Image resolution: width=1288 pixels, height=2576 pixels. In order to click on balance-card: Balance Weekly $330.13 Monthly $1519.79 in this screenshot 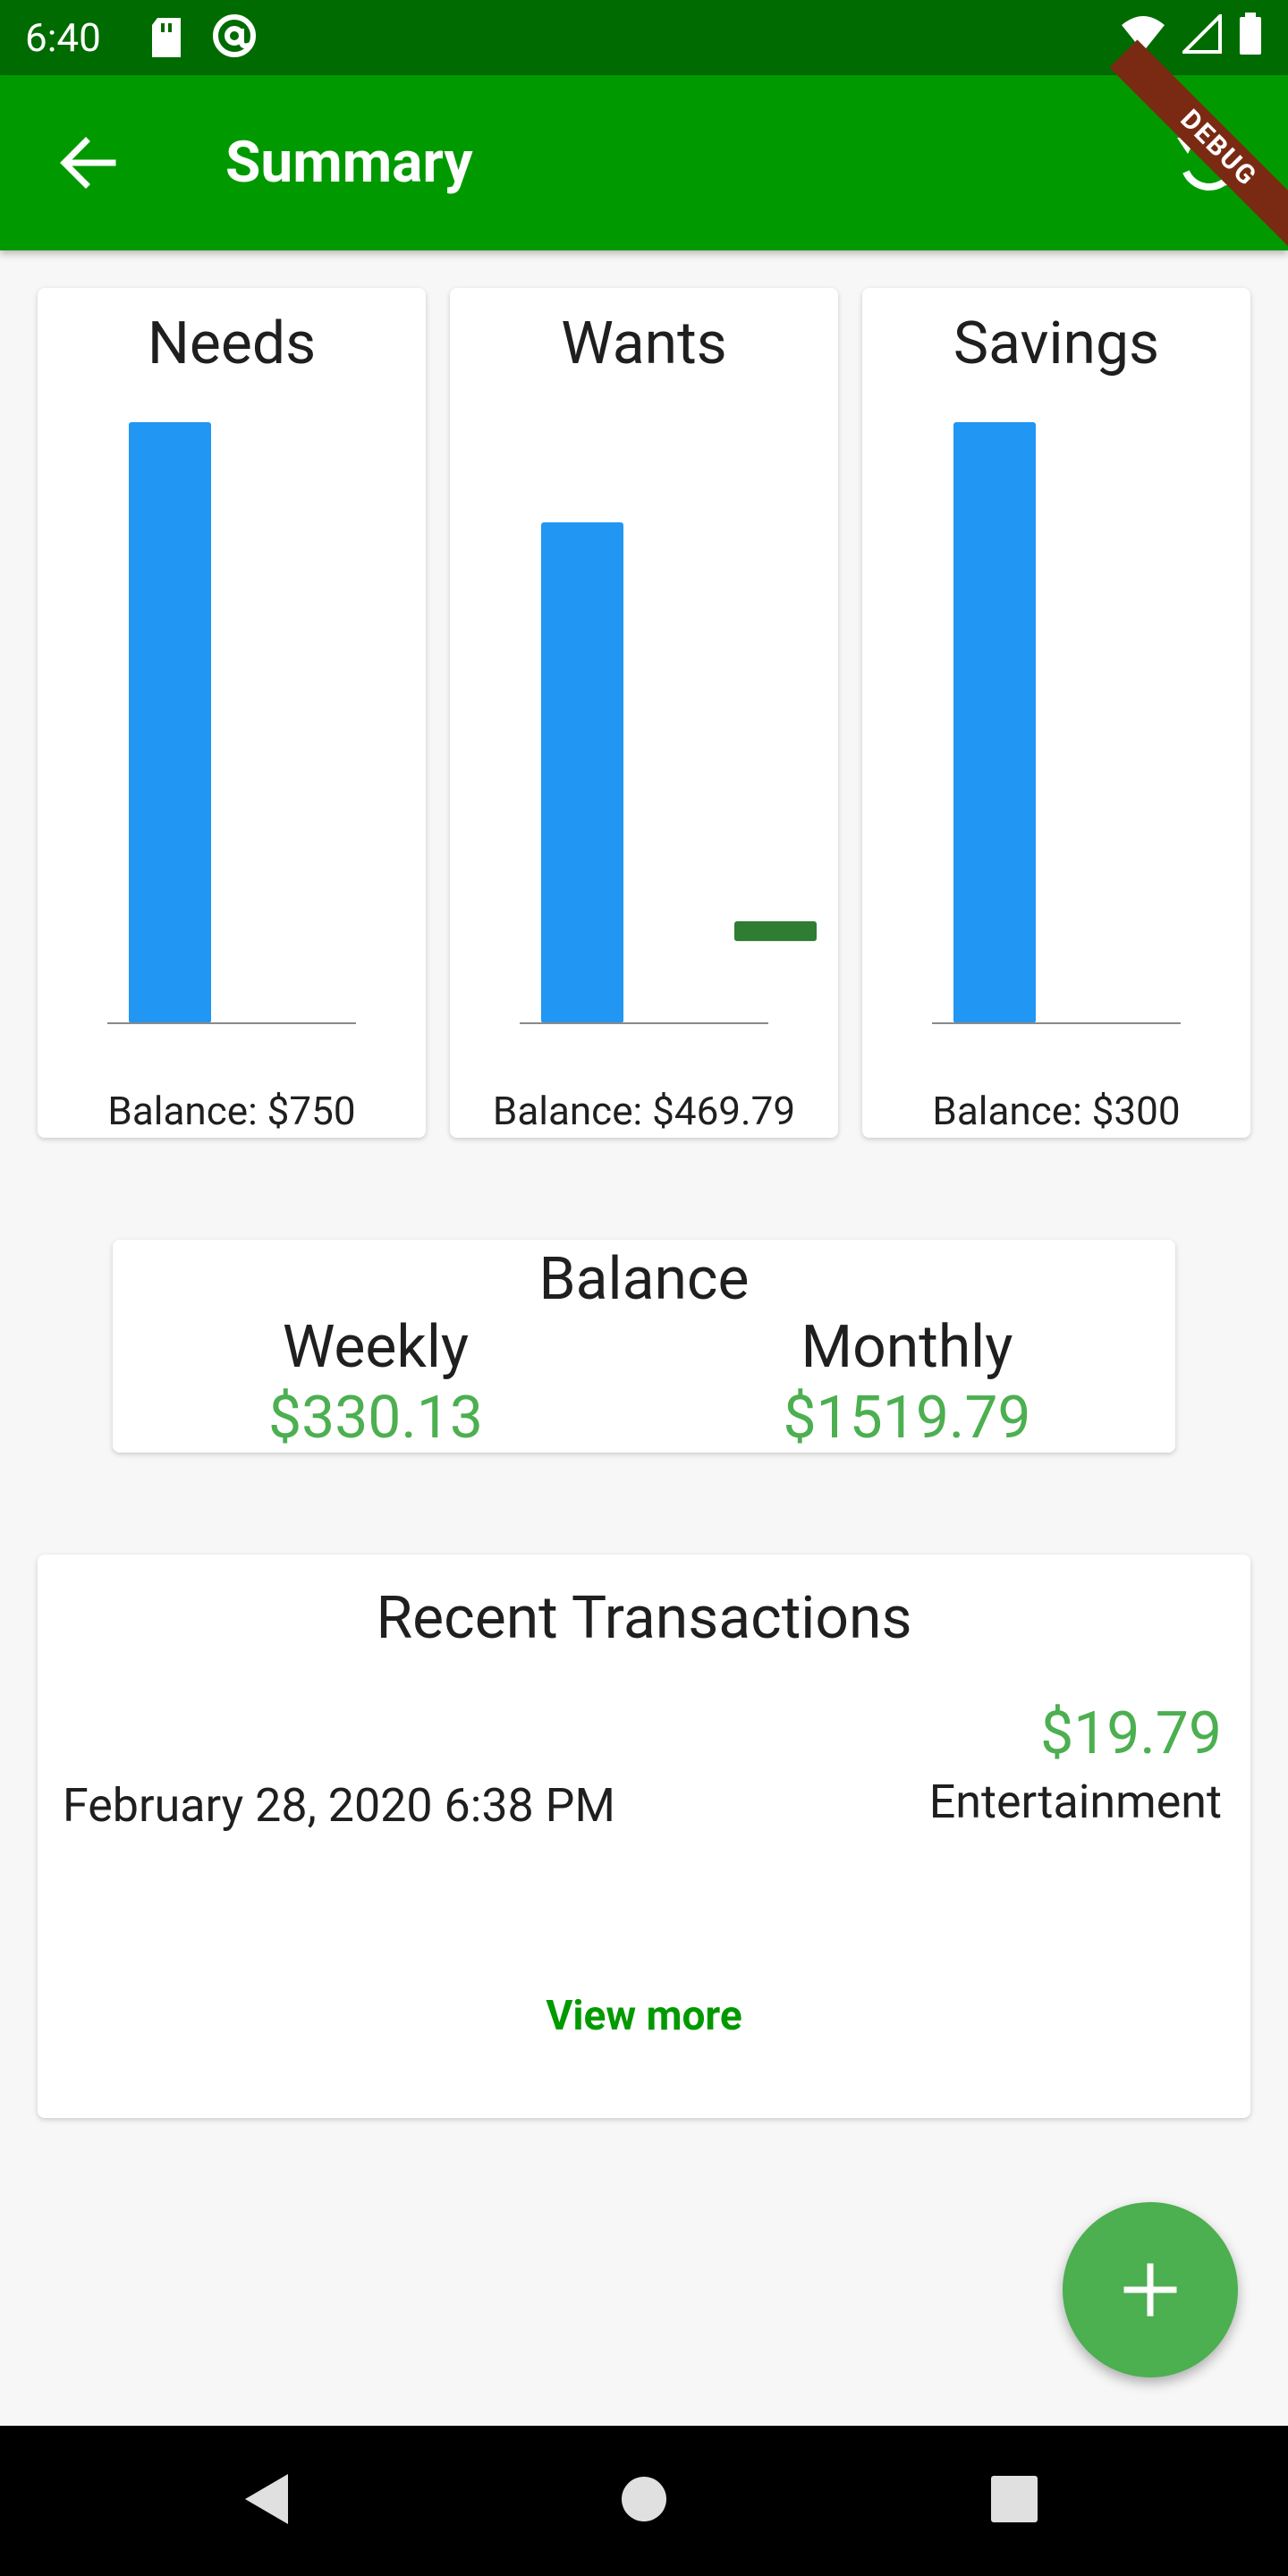, I will do `click(644, 1346)`.